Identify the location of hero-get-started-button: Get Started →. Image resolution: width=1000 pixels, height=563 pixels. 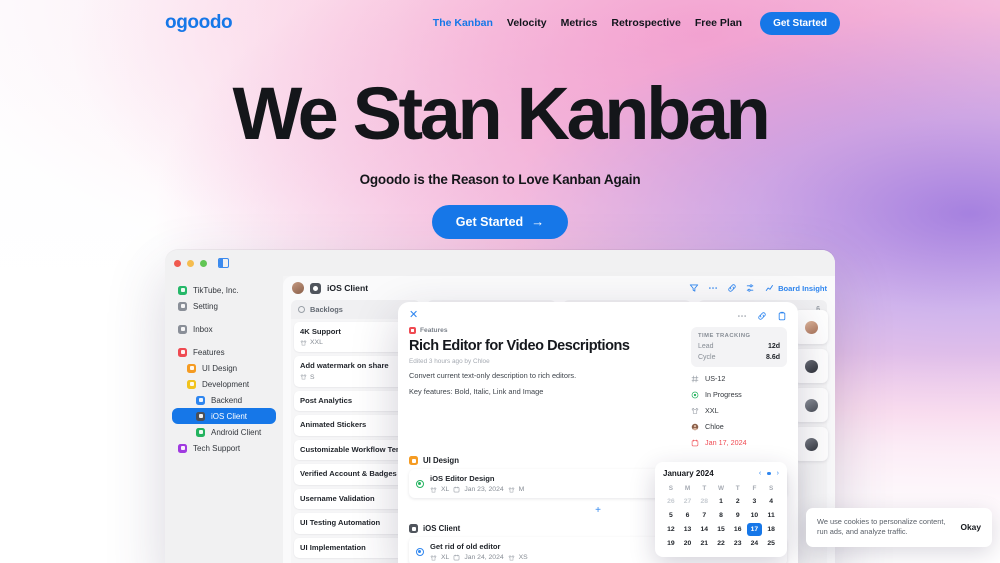
(500, 221).